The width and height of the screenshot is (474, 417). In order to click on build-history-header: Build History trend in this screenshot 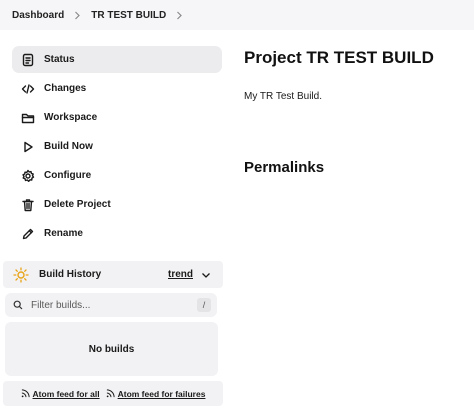, I will do `click(113, 274)`.